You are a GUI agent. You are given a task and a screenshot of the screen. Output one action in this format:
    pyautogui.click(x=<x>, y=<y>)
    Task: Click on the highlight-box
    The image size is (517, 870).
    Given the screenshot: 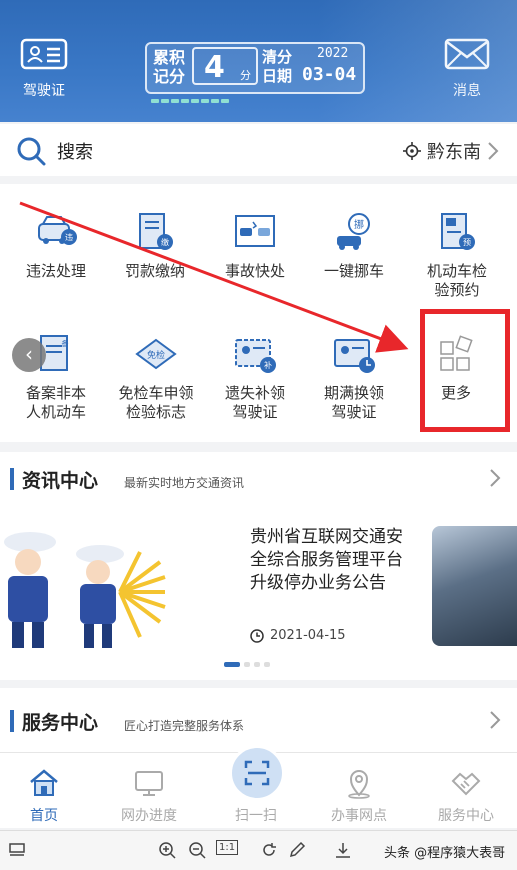 What is the action you would take?
    pyautogui.click(x=465, y=370)
    